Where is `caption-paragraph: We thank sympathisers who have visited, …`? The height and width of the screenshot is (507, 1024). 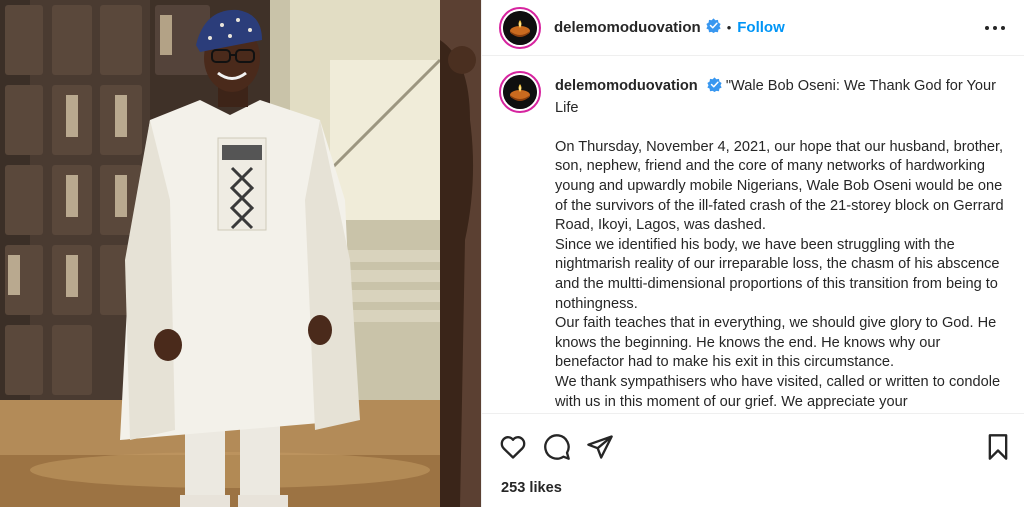 caption-paragraph: We thank sympathisers who have visited, … is located at coordinates (778, 391).